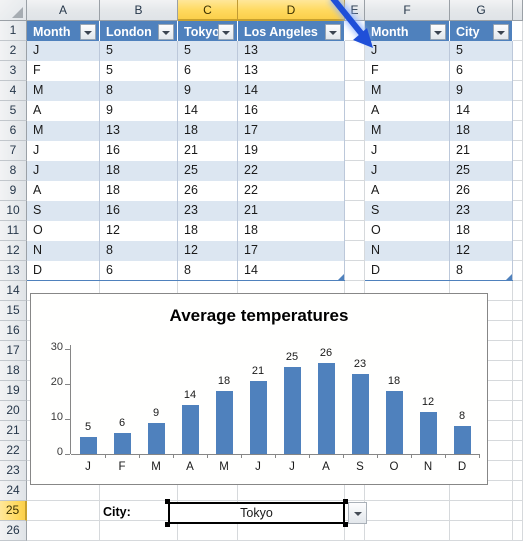 This screenshot has height=541, width=523. I want to click on row-header-12: 12, so click(13, 251).